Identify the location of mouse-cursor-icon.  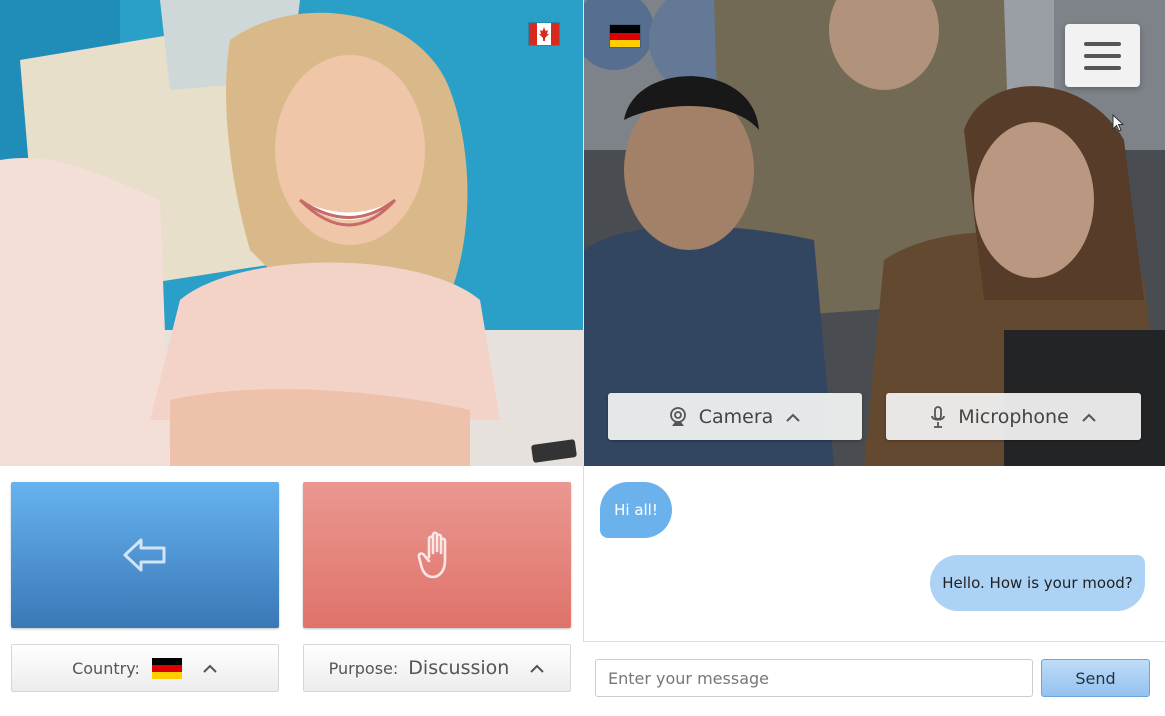
(1118, 123).